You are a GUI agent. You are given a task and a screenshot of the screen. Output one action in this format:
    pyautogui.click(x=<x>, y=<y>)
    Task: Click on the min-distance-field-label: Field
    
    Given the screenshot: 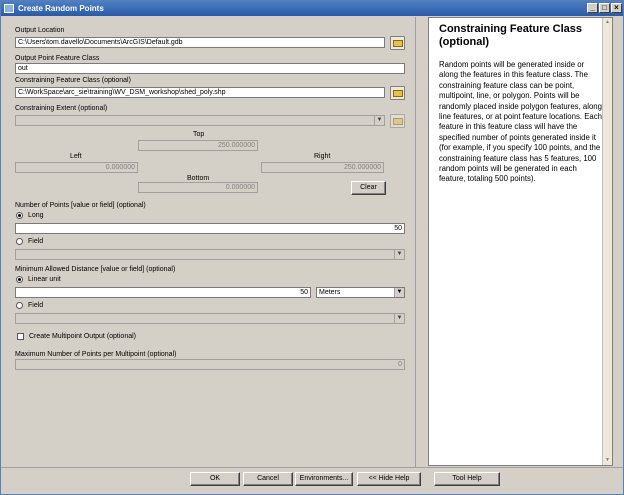 What is the action you would take?
    pyautogui.click(x=36, y=305)
    